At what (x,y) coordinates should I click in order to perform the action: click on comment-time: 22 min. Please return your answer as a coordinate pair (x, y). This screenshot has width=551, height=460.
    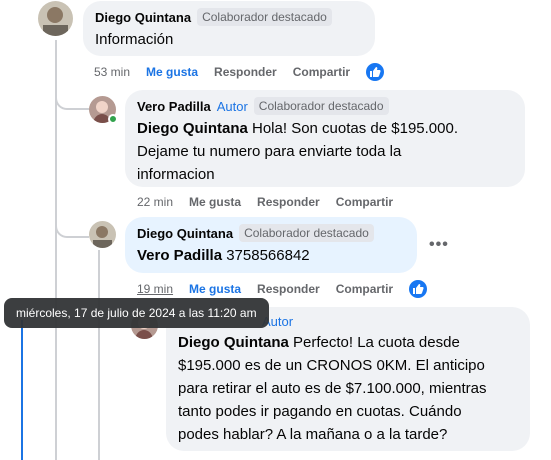
    Looking at the image, I should click on (155, 202).